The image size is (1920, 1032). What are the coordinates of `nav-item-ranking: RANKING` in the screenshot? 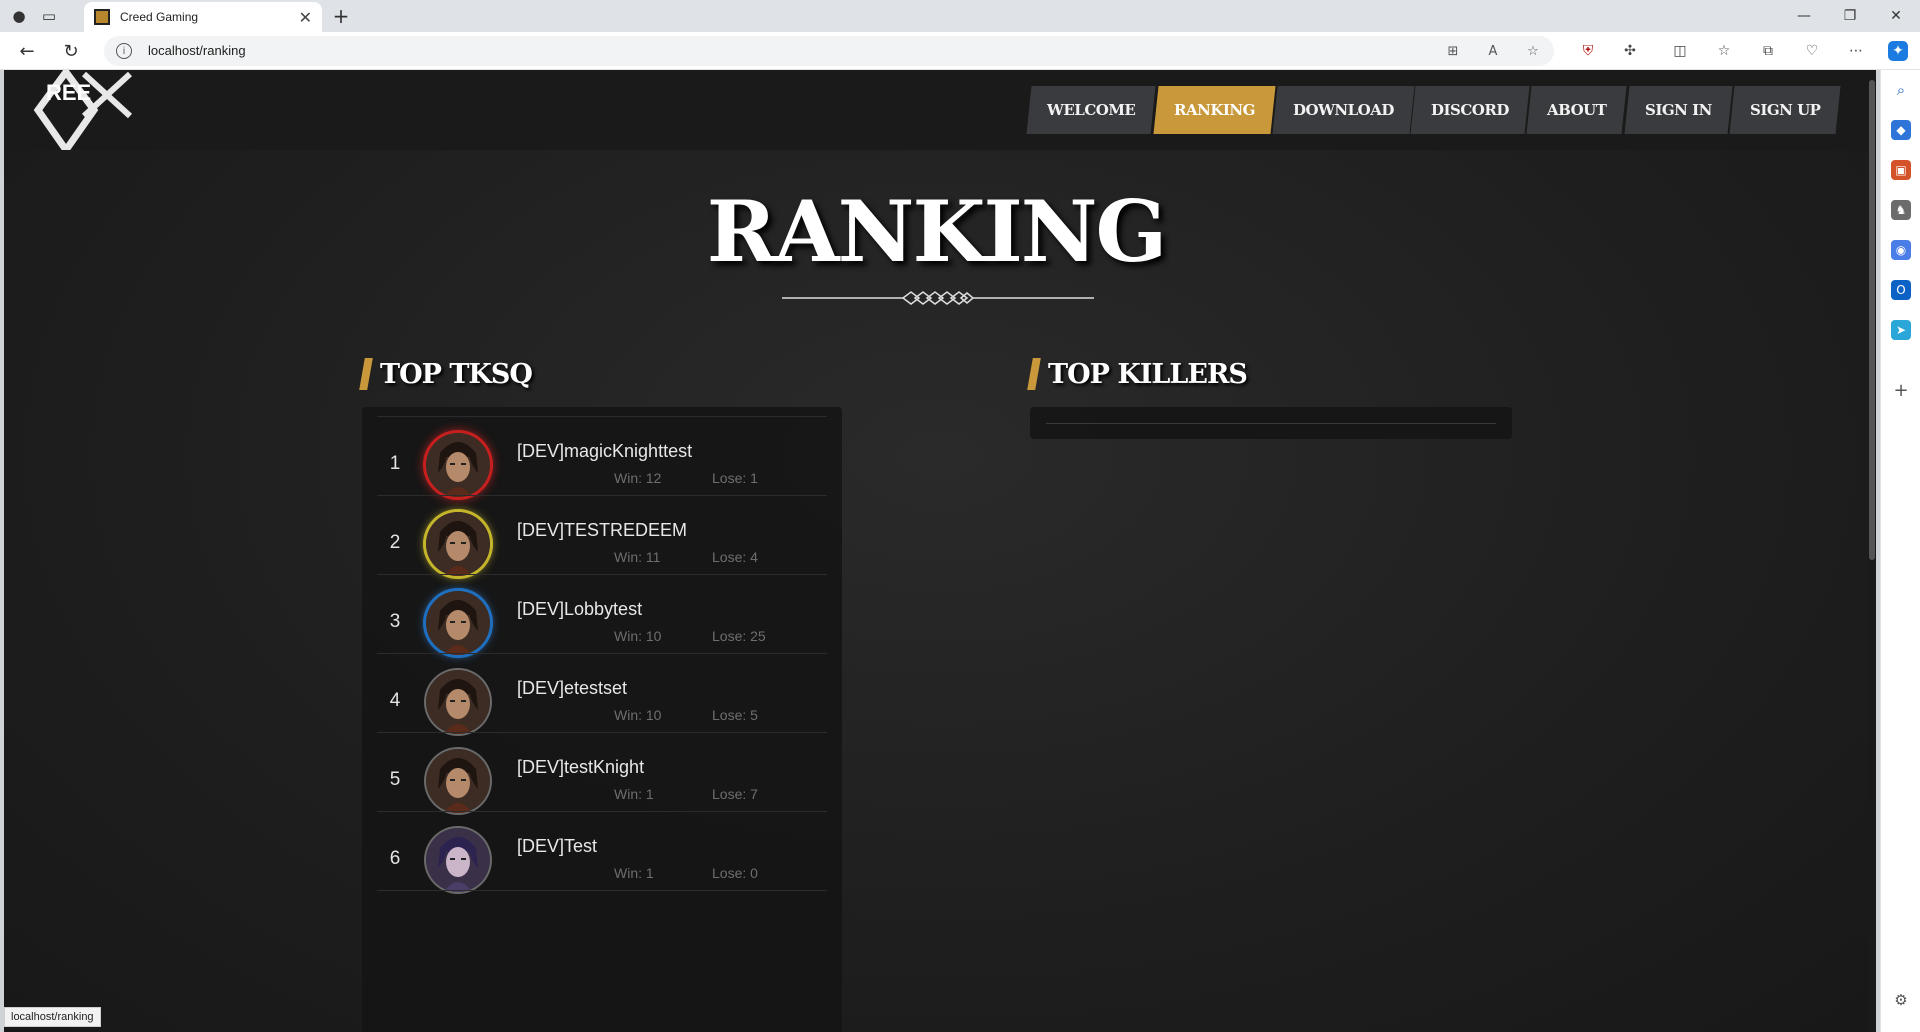 It's located at (1214, 110).